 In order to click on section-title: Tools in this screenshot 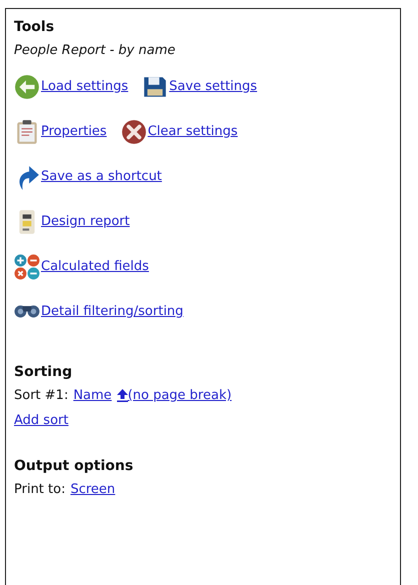, I will do `click(35, 27)`.